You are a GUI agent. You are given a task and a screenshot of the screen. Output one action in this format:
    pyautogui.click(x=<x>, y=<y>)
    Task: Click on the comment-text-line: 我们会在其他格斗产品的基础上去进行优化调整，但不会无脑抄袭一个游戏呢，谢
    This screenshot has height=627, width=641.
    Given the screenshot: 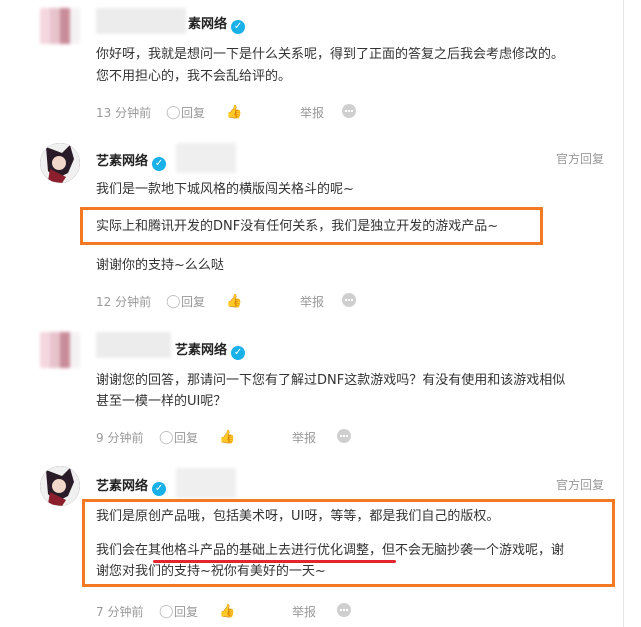 What is the action you would take?
    pyautogui.click(x=330, y=550)
    